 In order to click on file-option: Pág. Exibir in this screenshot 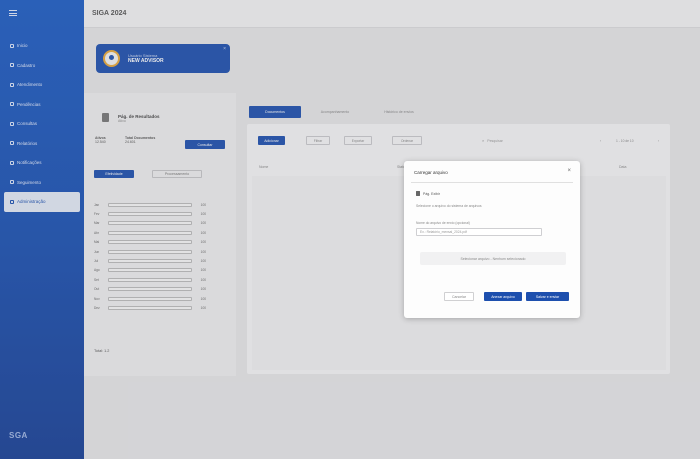, I will do `click(428, 193)`.